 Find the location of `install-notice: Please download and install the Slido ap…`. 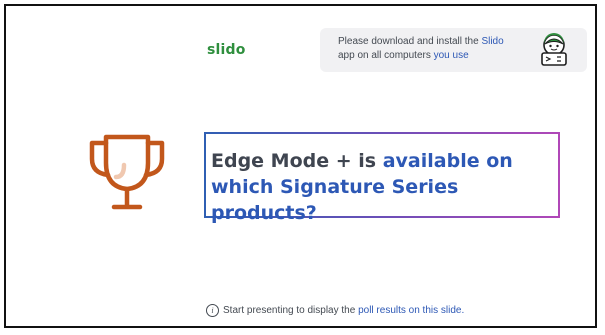

install-notice: Please download and install the Slido ap… is located at coordinates (453, 50).